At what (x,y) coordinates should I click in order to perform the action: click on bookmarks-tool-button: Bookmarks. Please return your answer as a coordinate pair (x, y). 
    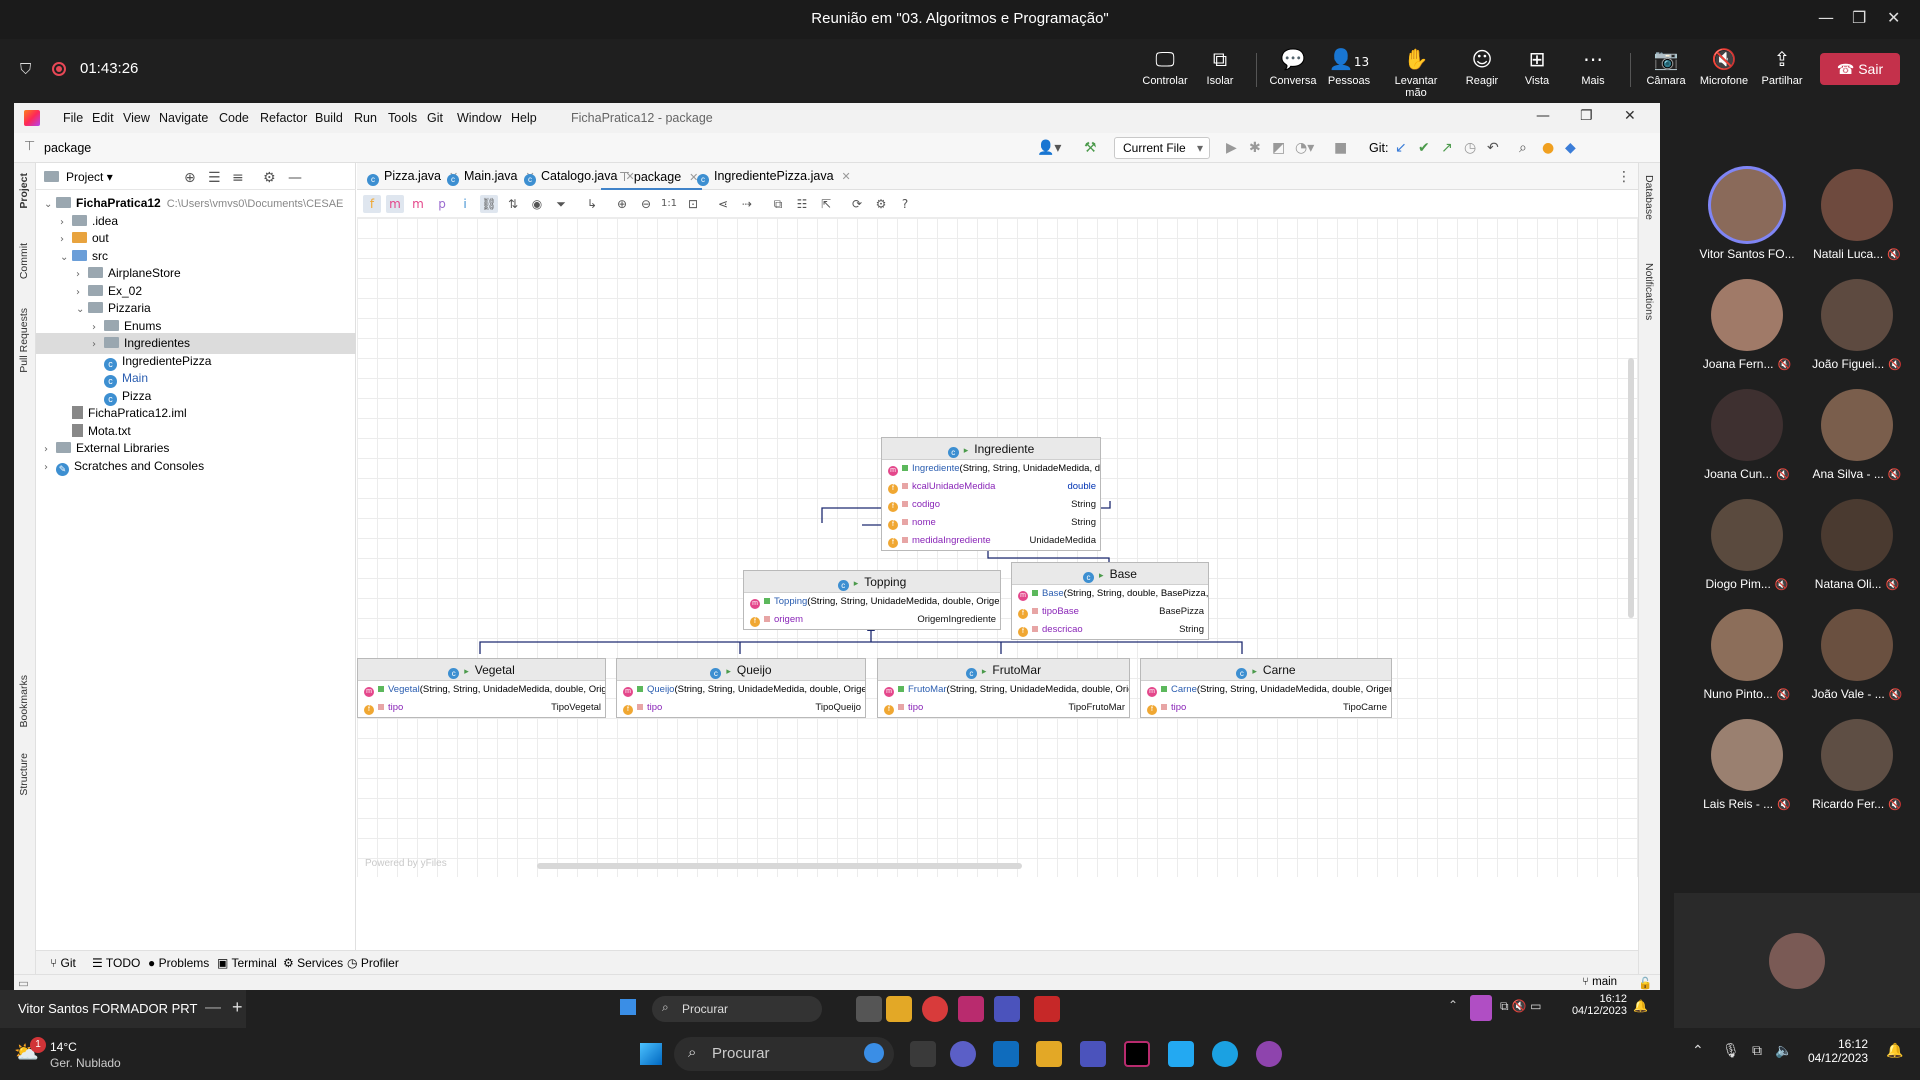
    Looking at the image, I should click on (24, 701).